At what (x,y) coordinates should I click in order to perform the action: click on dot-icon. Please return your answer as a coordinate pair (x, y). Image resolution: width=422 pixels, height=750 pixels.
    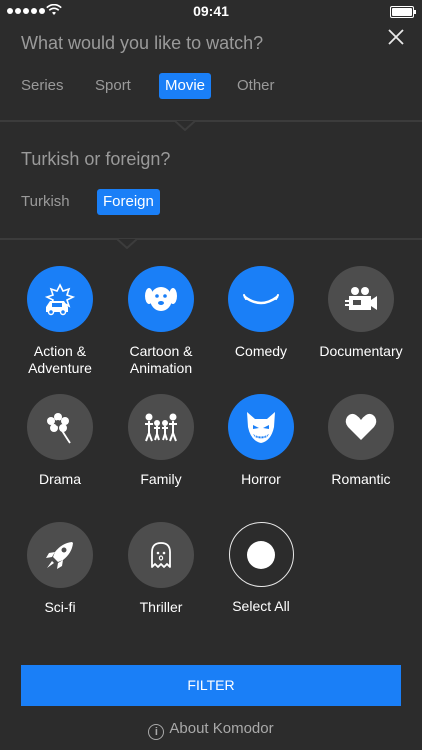
    Looking at the image, I should click on (261, 554).